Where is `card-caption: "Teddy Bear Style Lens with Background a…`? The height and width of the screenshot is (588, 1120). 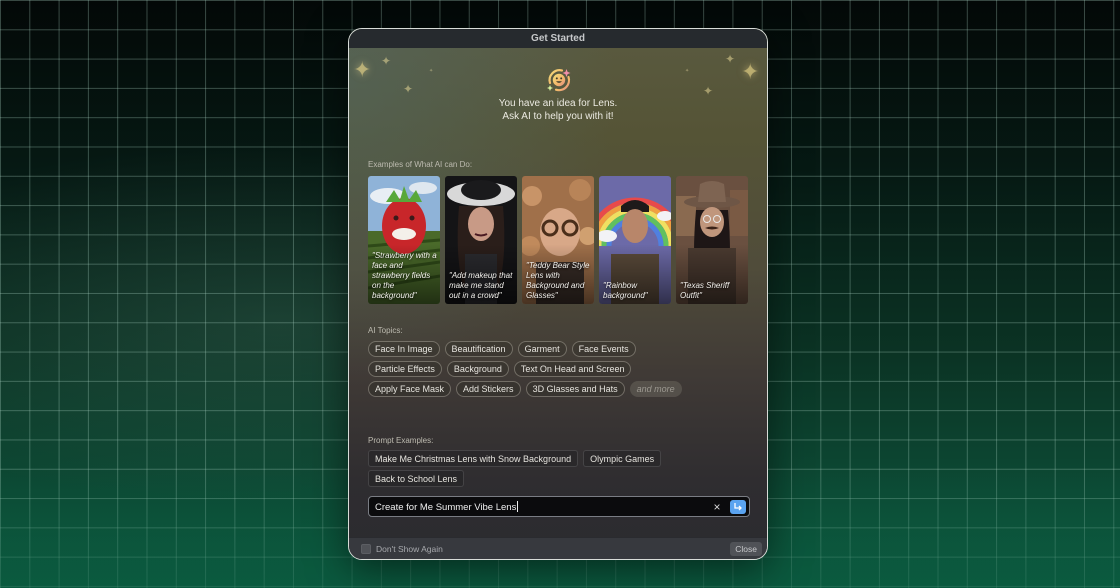 card-caption: "Teddy Bear Style Lens with Background a… is located at coordinates (558, 280).